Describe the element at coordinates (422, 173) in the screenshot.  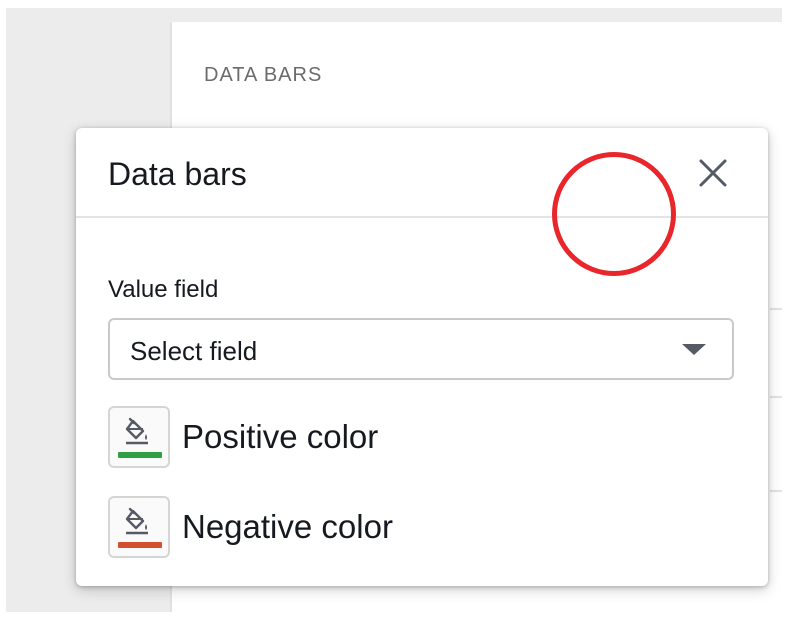
I see `dialog-header: Data bars` at that location.